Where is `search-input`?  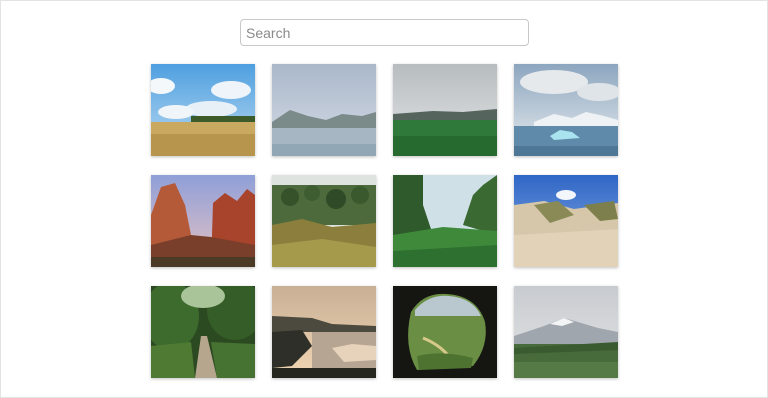
search-input is located at coordinates (384, 32).